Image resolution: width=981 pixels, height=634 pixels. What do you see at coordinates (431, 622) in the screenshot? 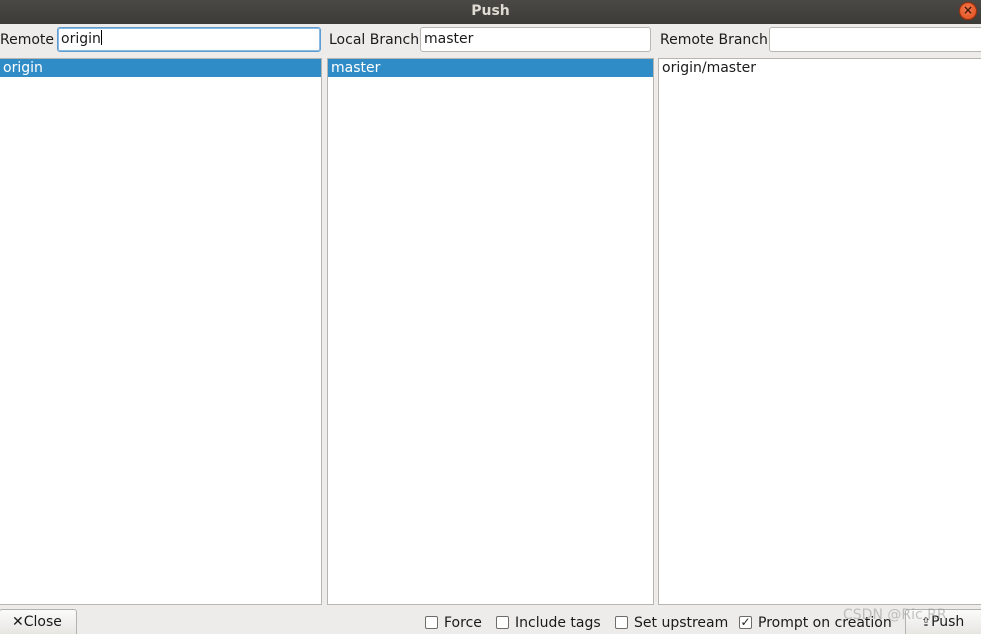
I see `force-checkbox` at bounding box center [431, 622].